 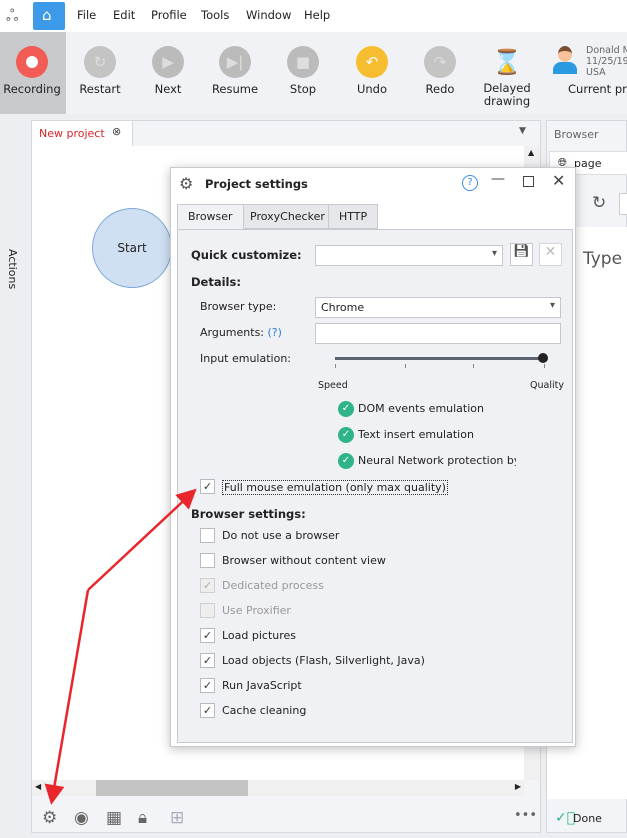 I want to click on arrow-to-checkbox, so click(x=142, y=539).